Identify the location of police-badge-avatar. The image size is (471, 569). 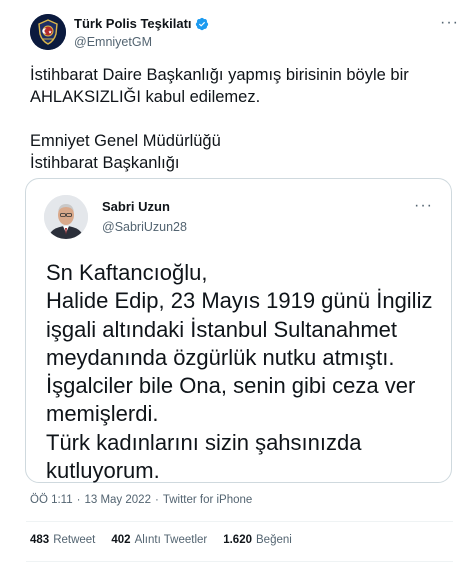
(48, 32).